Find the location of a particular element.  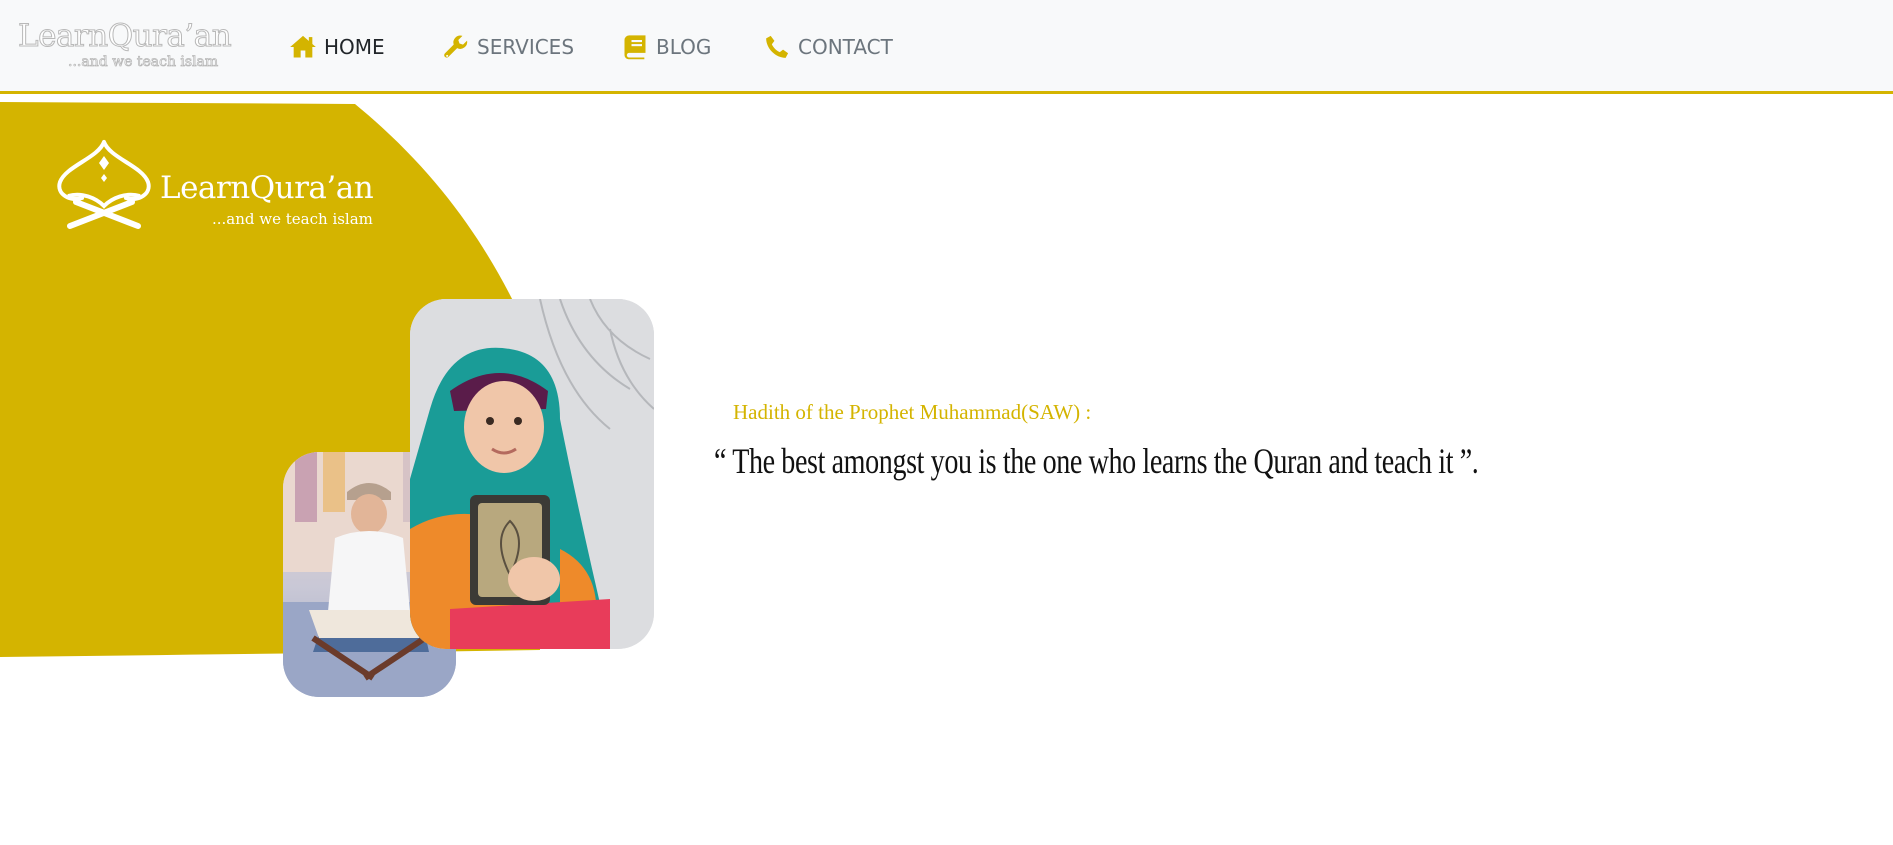

hadith-label: Hadith of the Prophet Muhammad(SAW) : is located at coordinates (912, 412).